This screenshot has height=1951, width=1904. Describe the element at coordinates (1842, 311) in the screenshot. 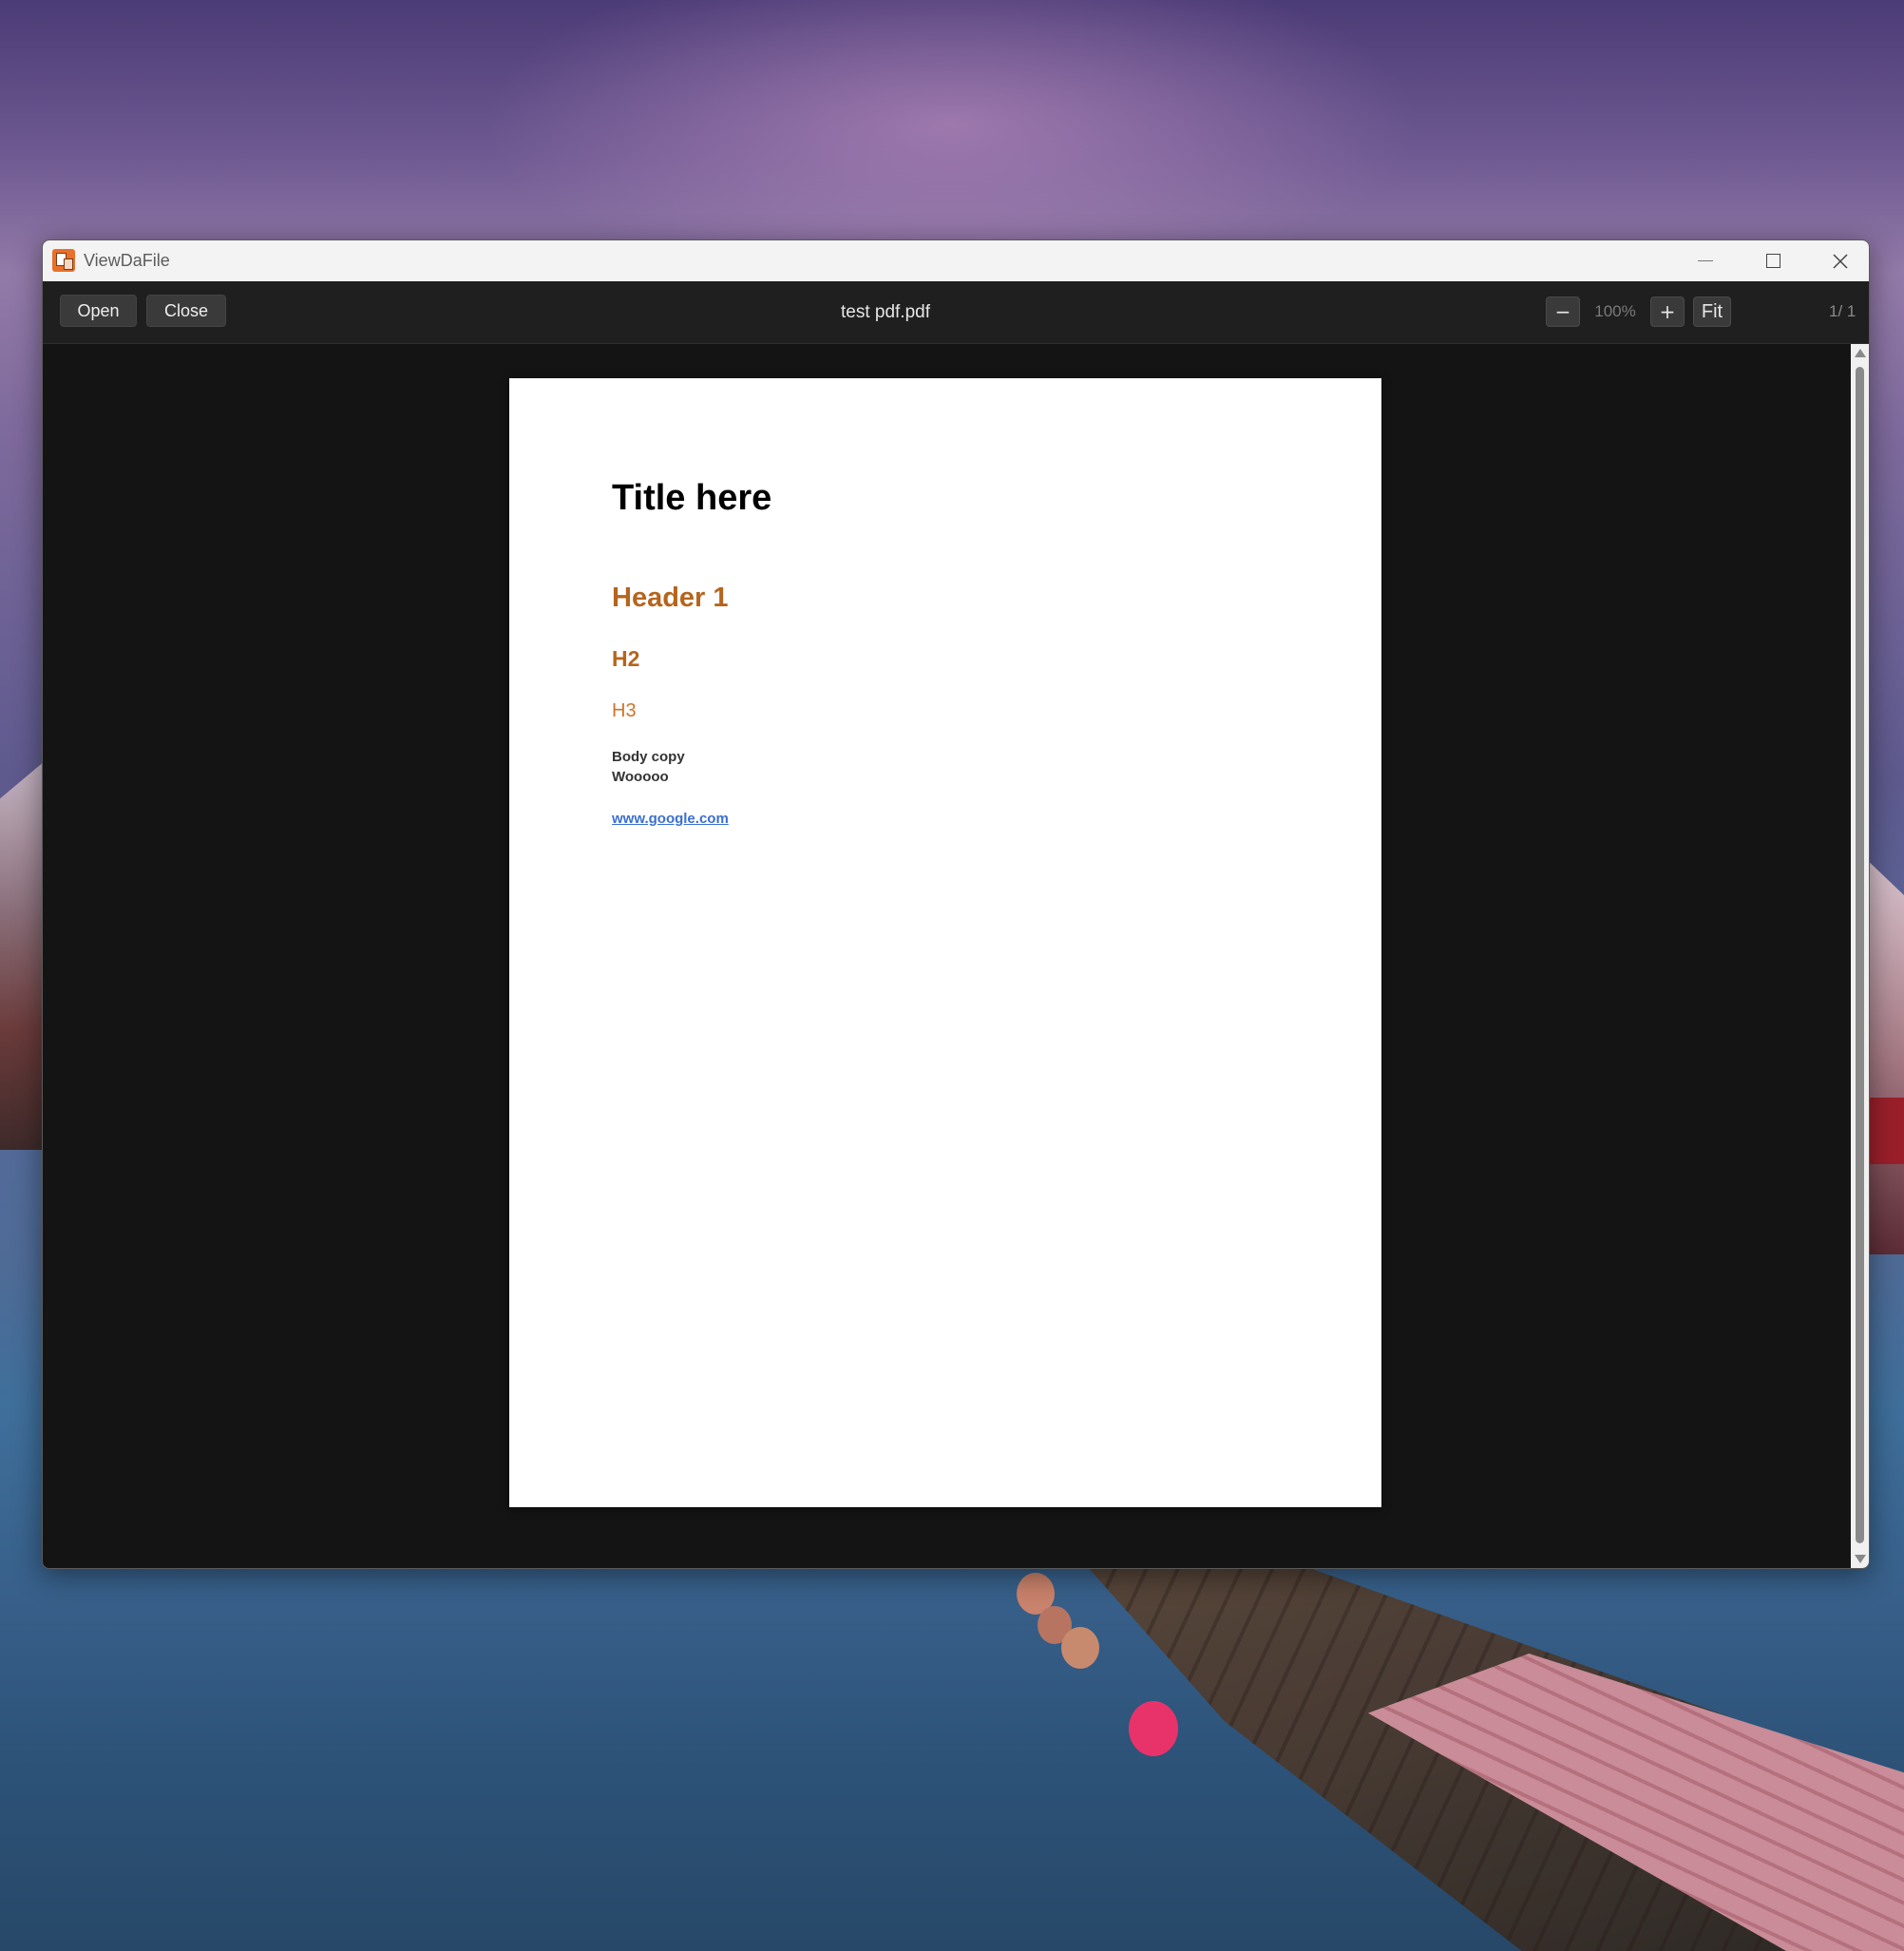

I see `page-indicator: 1/ 1` at that location.